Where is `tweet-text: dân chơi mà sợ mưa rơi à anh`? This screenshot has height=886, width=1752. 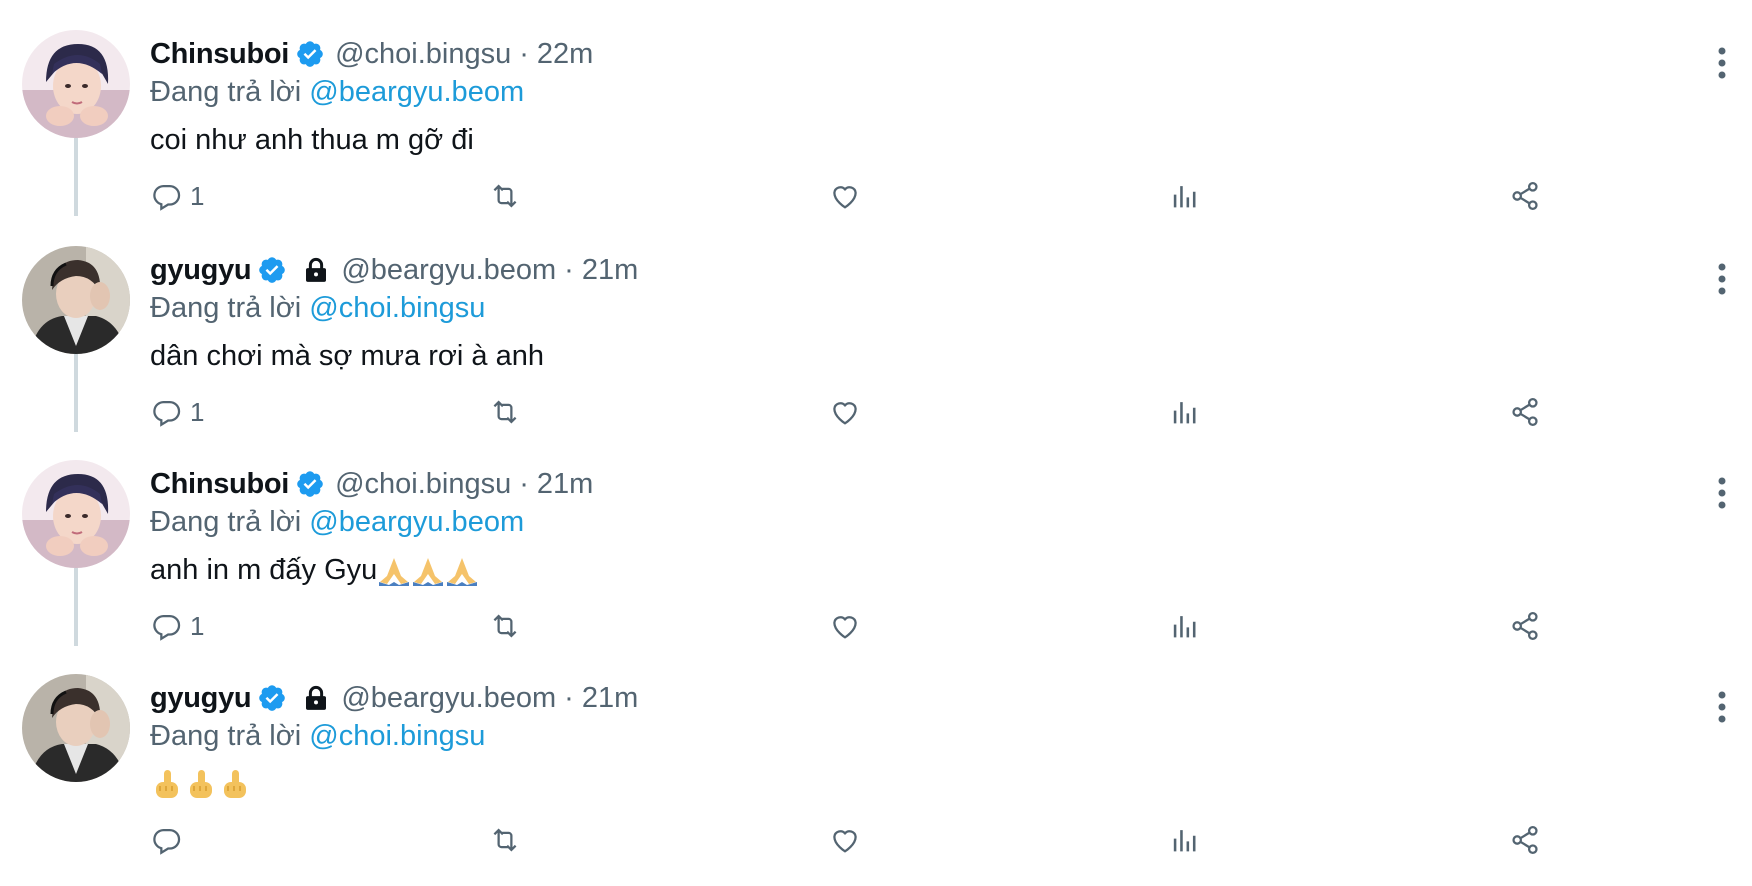
tweet-text: dân chơi mà sợ mưa rơi à anh is located at coordinates (347, 356).